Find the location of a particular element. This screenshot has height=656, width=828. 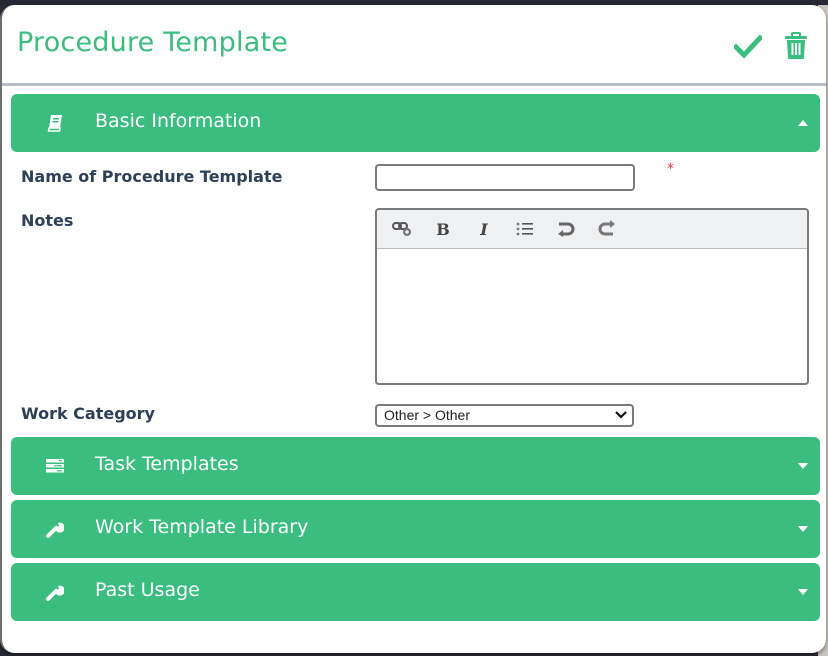

section-task-templates: Task Templates is located at coordinates (415, 466).